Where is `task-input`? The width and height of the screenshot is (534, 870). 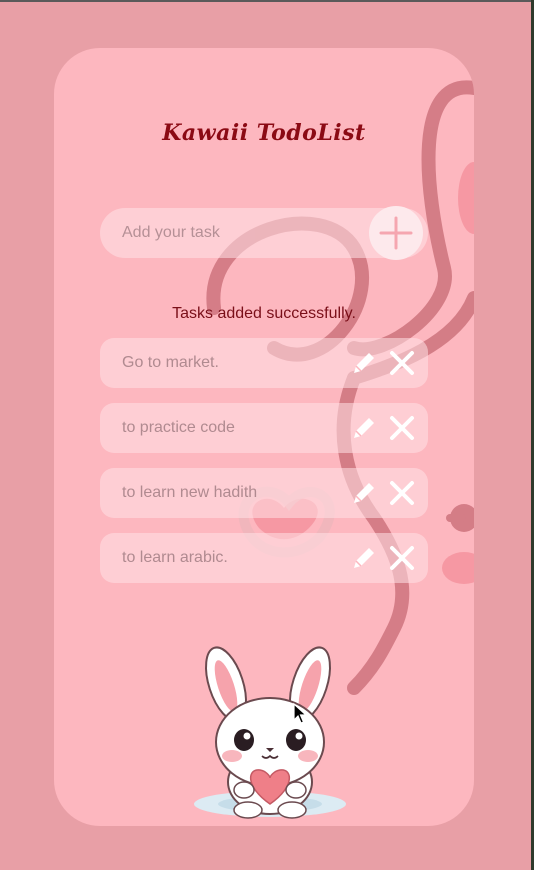 task-input is located at coordinates (242, 233).